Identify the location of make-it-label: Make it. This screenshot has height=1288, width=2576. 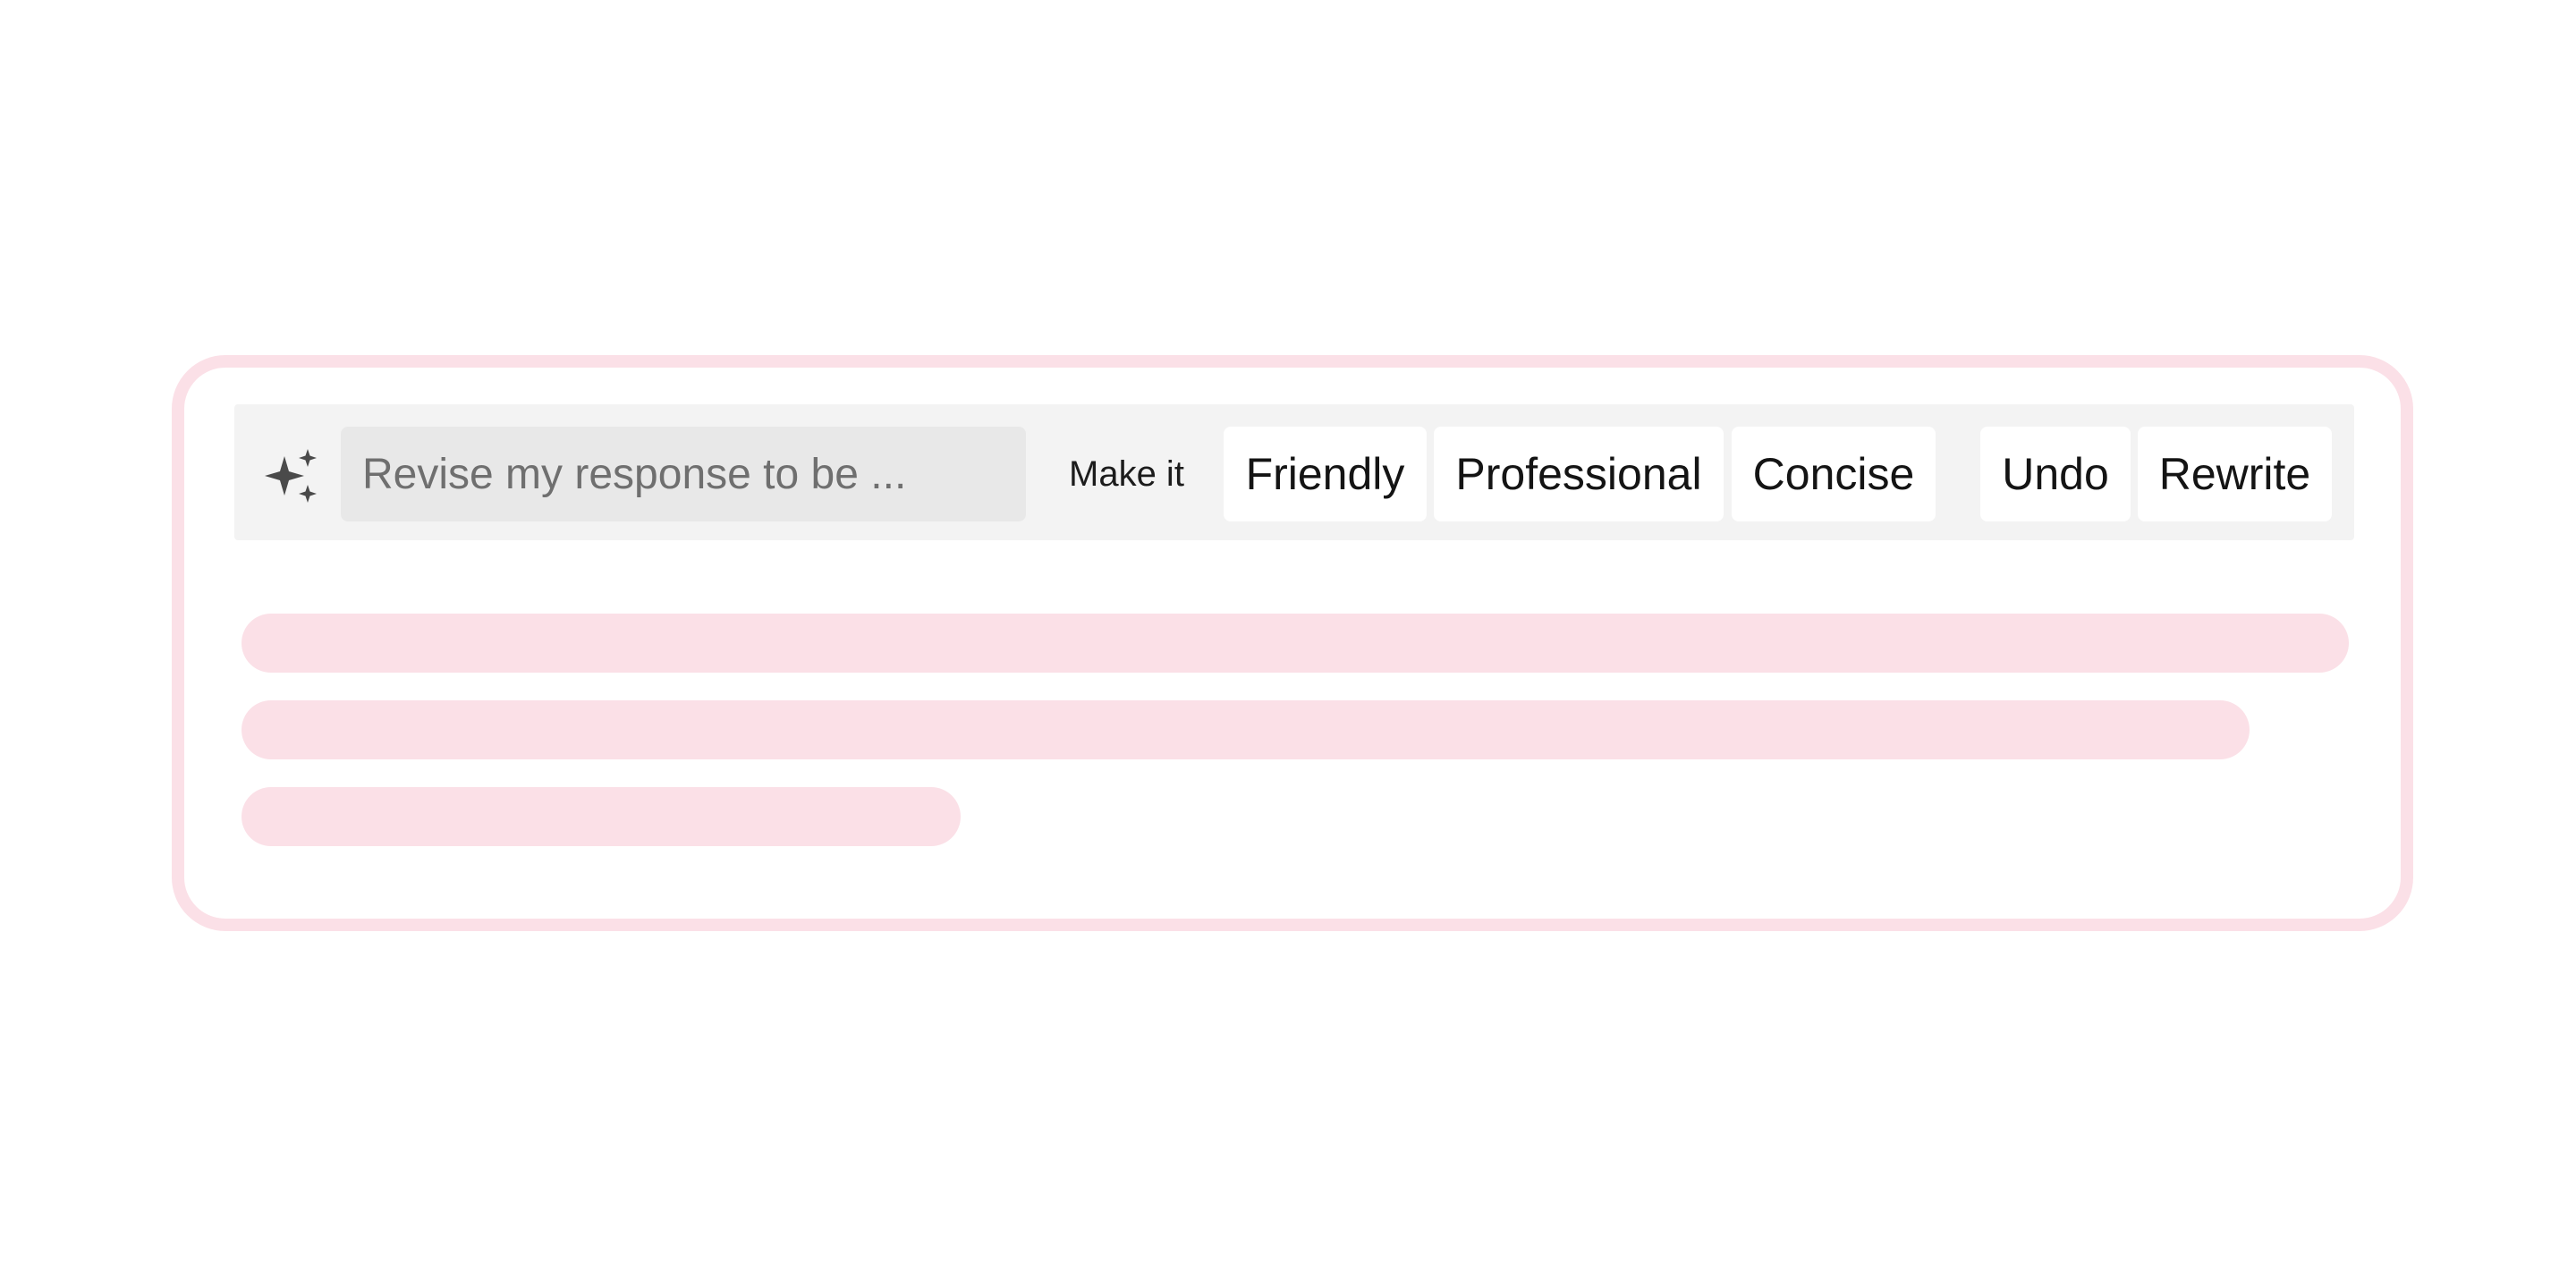
(1126, 474).